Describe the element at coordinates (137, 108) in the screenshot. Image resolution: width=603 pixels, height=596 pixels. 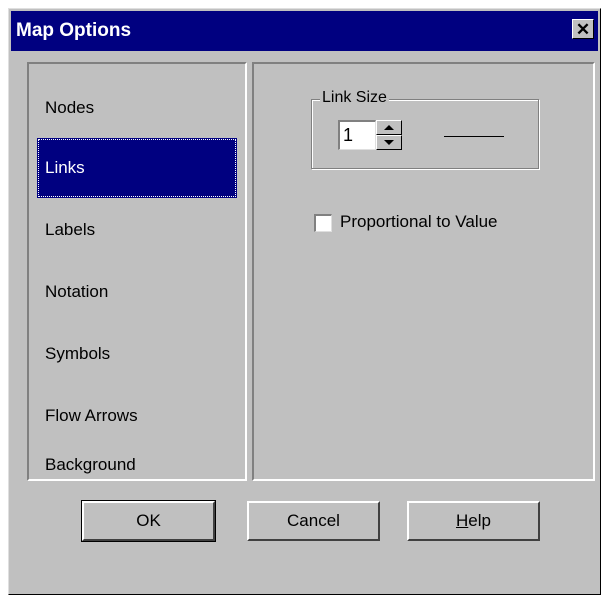
I see `nav-item-nodes: Nodes` at that location.